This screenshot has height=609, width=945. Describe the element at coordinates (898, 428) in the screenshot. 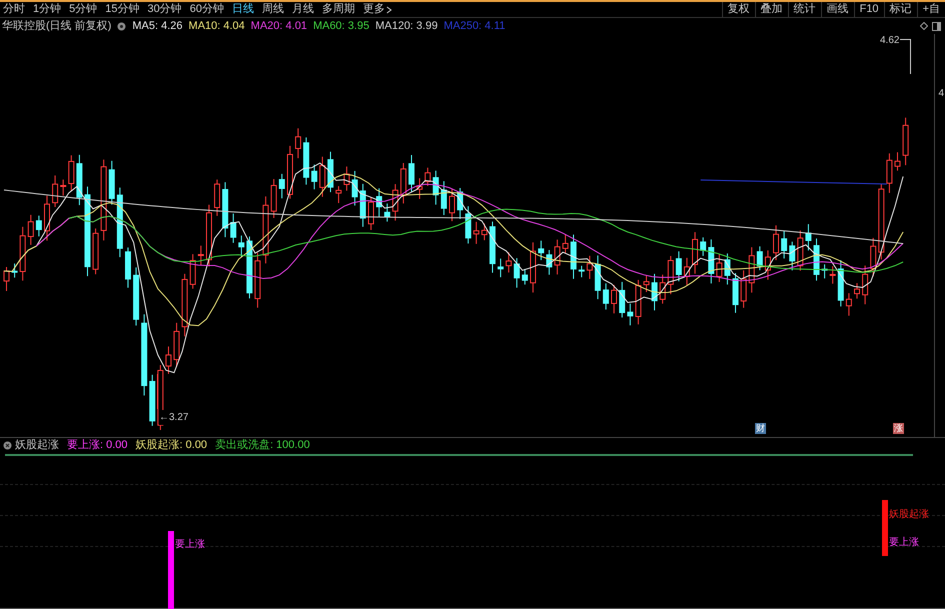

I see `event-marker: 涨` at that location.